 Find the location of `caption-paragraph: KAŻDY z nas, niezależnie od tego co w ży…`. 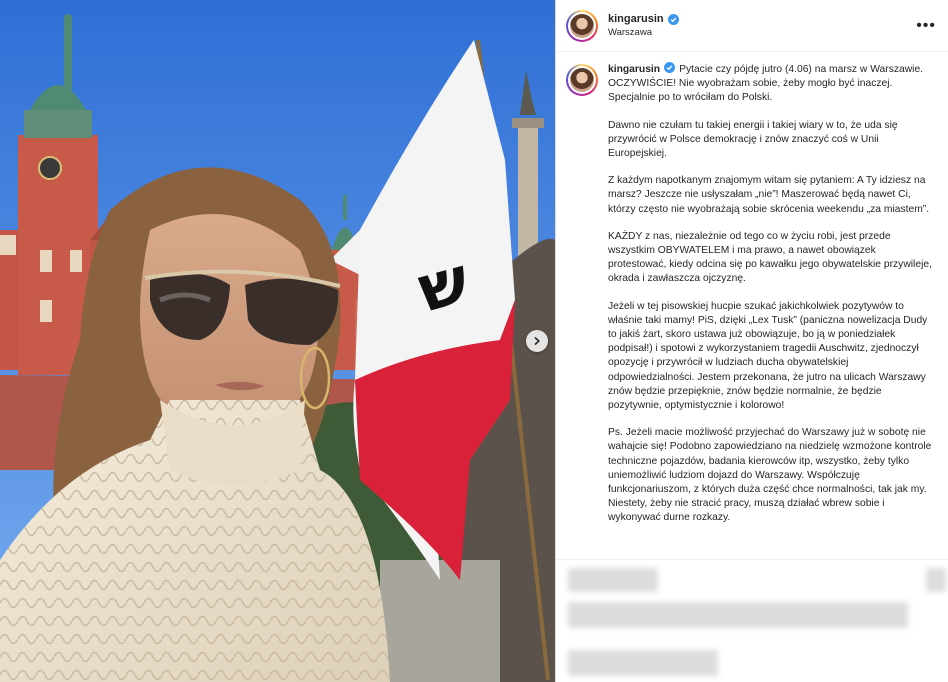

caption-paragraph: KAŻDY z nas, niezależnie od tego co w ży… is located at coordinates (770, 257).